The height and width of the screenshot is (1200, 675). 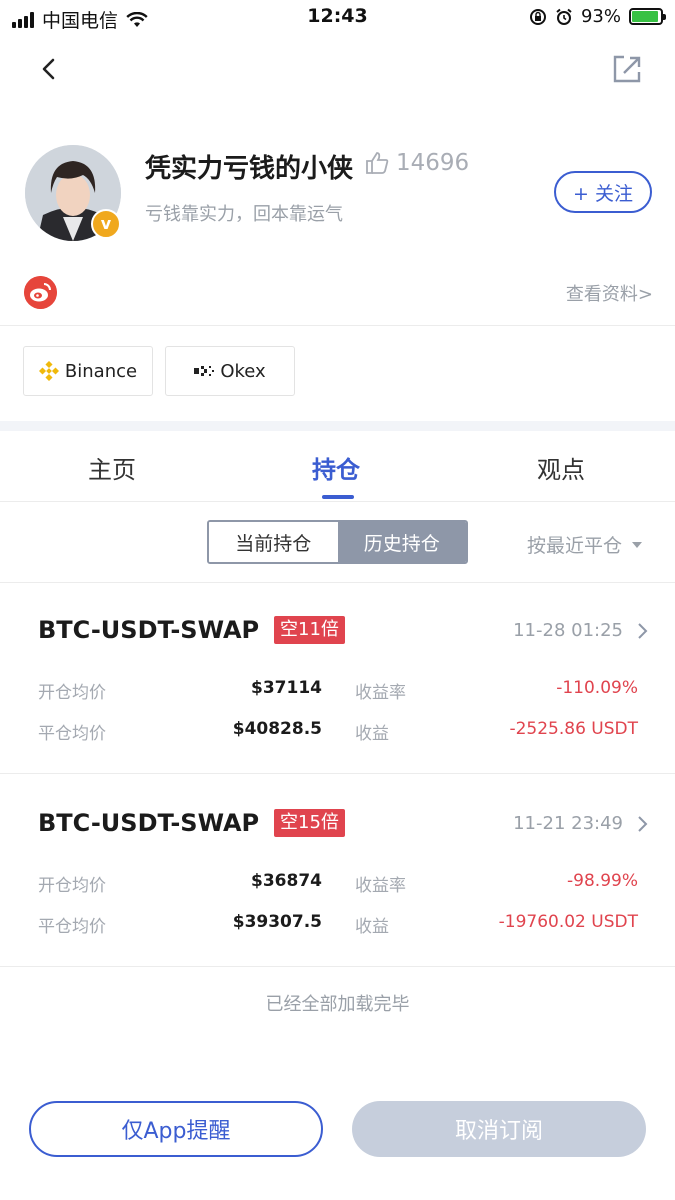 I want to click on view-profile-arrow: >, so click(x=645, y=294).